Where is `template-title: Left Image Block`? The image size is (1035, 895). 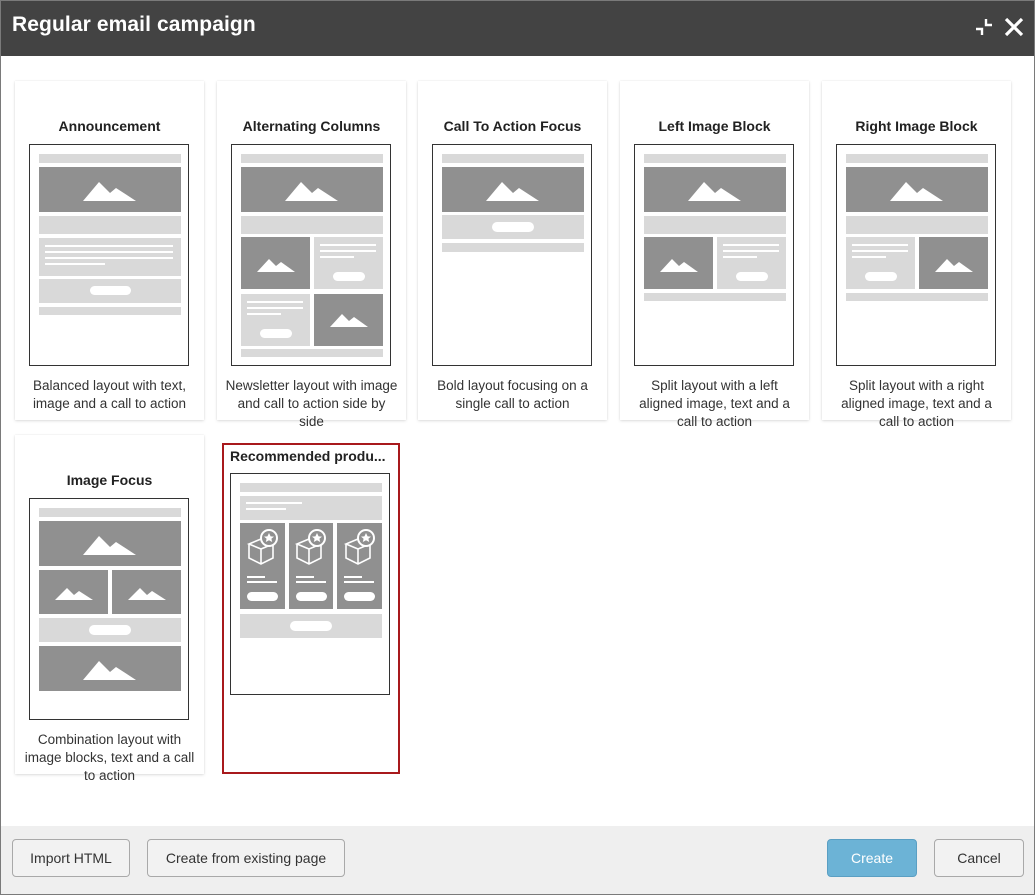 template-title: Left Image Block is located at coordinates (714, 126).